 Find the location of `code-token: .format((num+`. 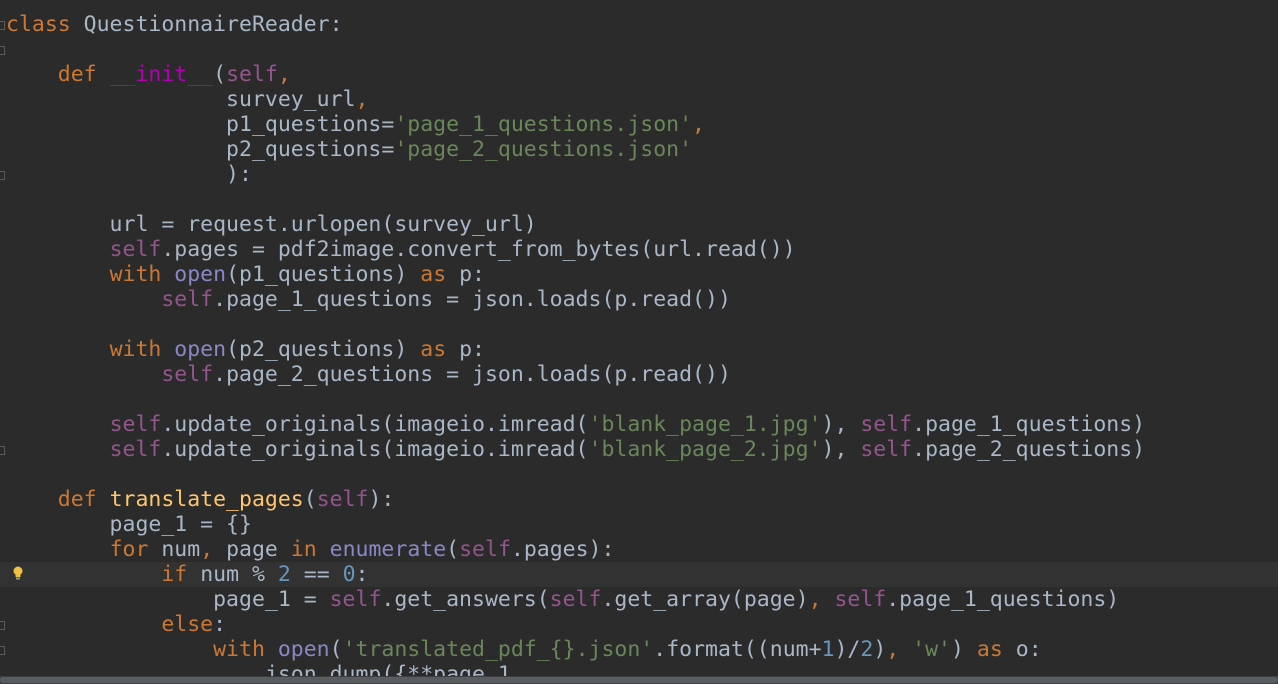

code-token: .format((num+ is located at coordinates (737, 649).